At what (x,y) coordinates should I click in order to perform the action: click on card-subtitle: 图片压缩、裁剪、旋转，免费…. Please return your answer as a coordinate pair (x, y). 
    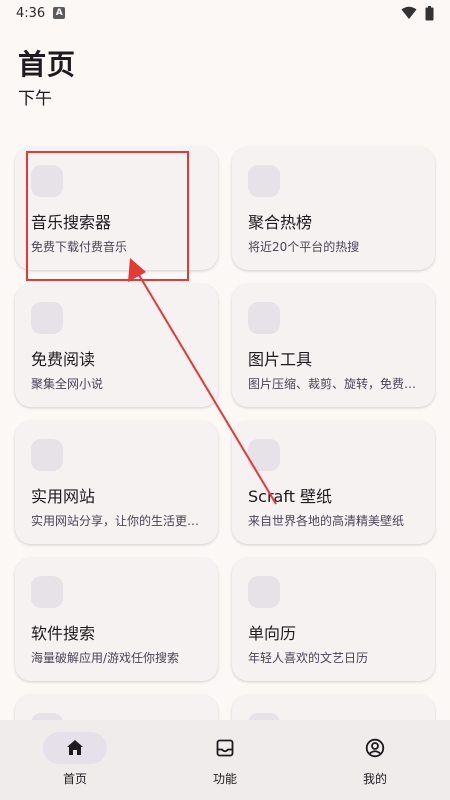
    Looking at the image, I should click on (332, 384).